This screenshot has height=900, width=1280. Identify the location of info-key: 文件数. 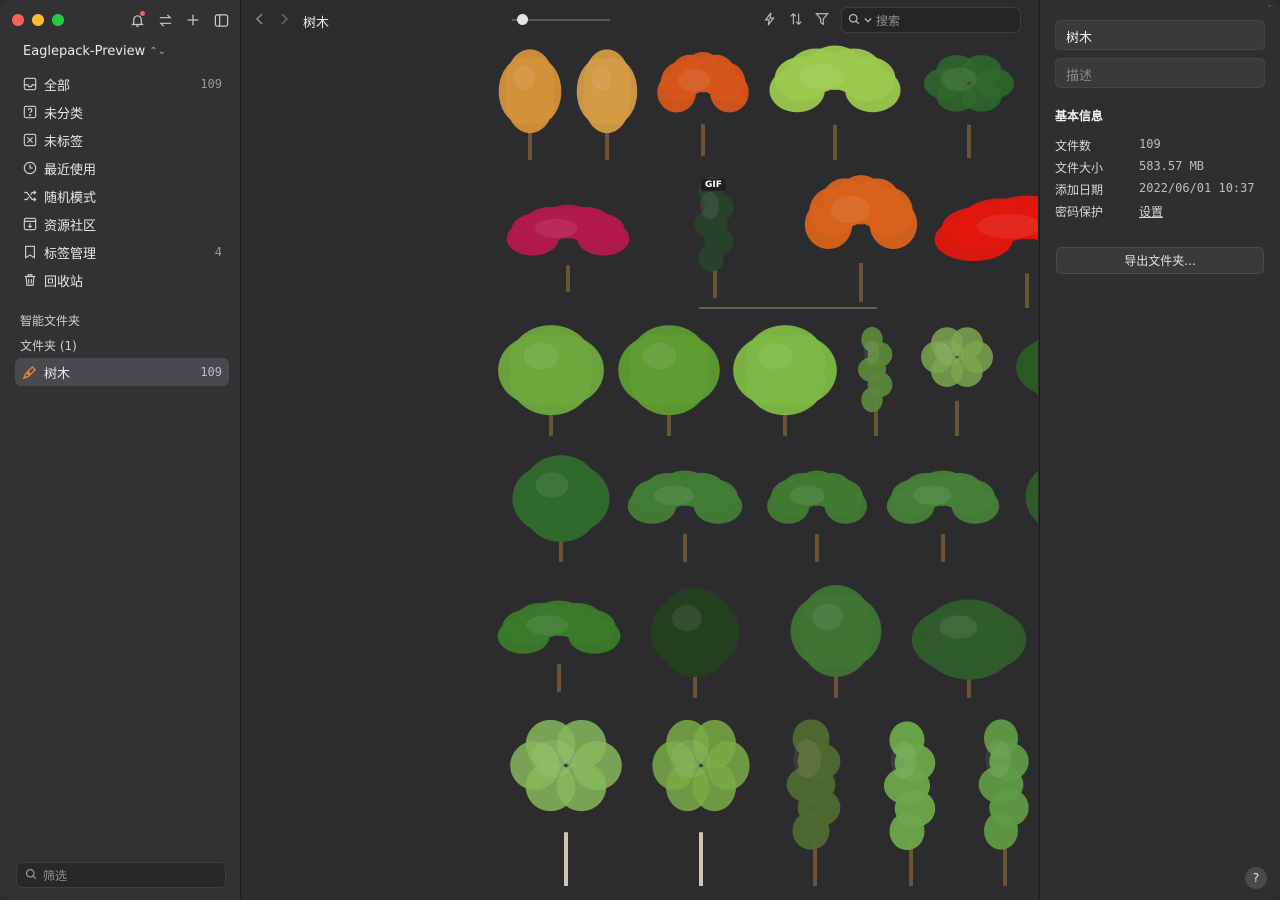
(1073, 146).